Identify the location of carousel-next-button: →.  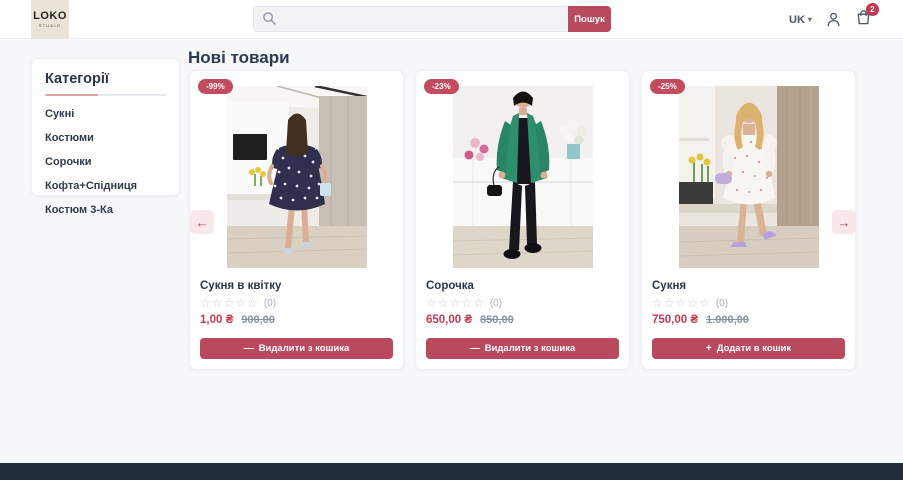
(844, 222).